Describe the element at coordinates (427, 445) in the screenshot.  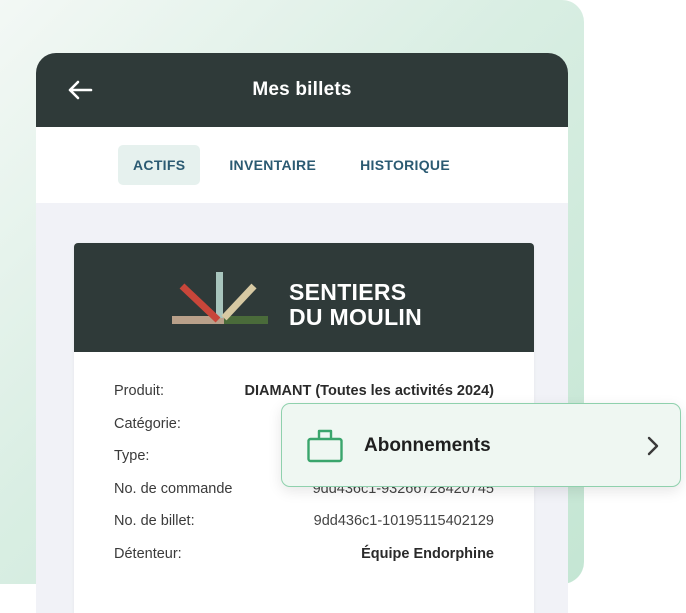
I see `subscriptions-label: Abonnements` at that location.